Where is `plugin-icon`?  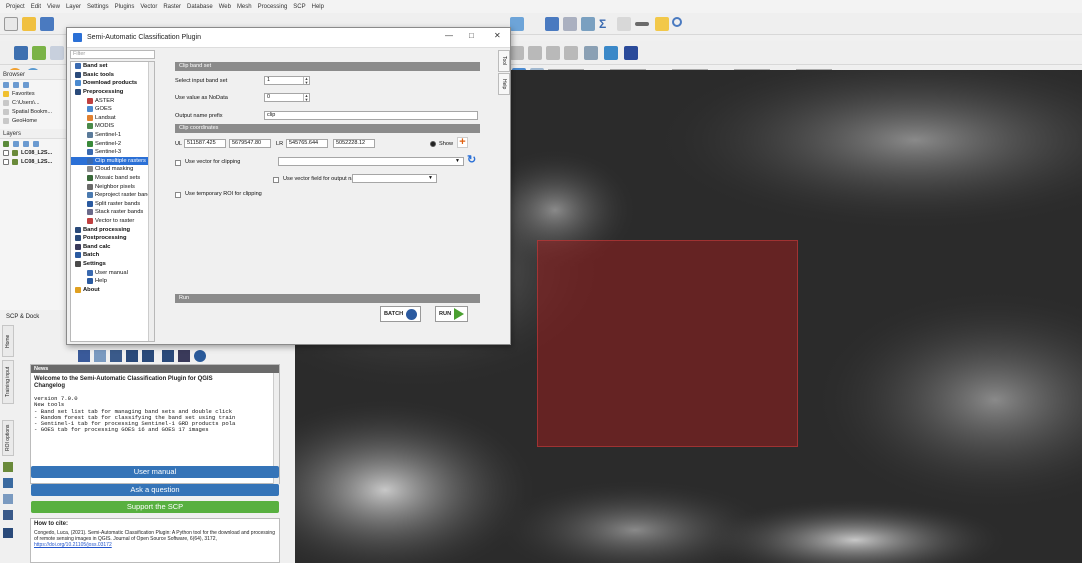 plugin-icon is located at coordinates (39, 53).